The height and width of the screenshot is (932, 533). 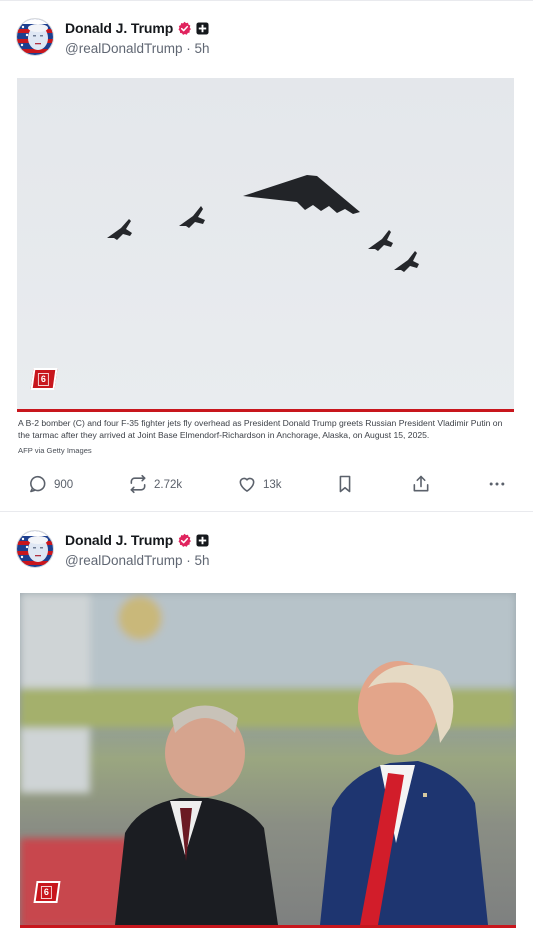 What do you see at coordinates (38, 485) in the screenshot?
I see `reply-icon` at bounding box center [38, 485].